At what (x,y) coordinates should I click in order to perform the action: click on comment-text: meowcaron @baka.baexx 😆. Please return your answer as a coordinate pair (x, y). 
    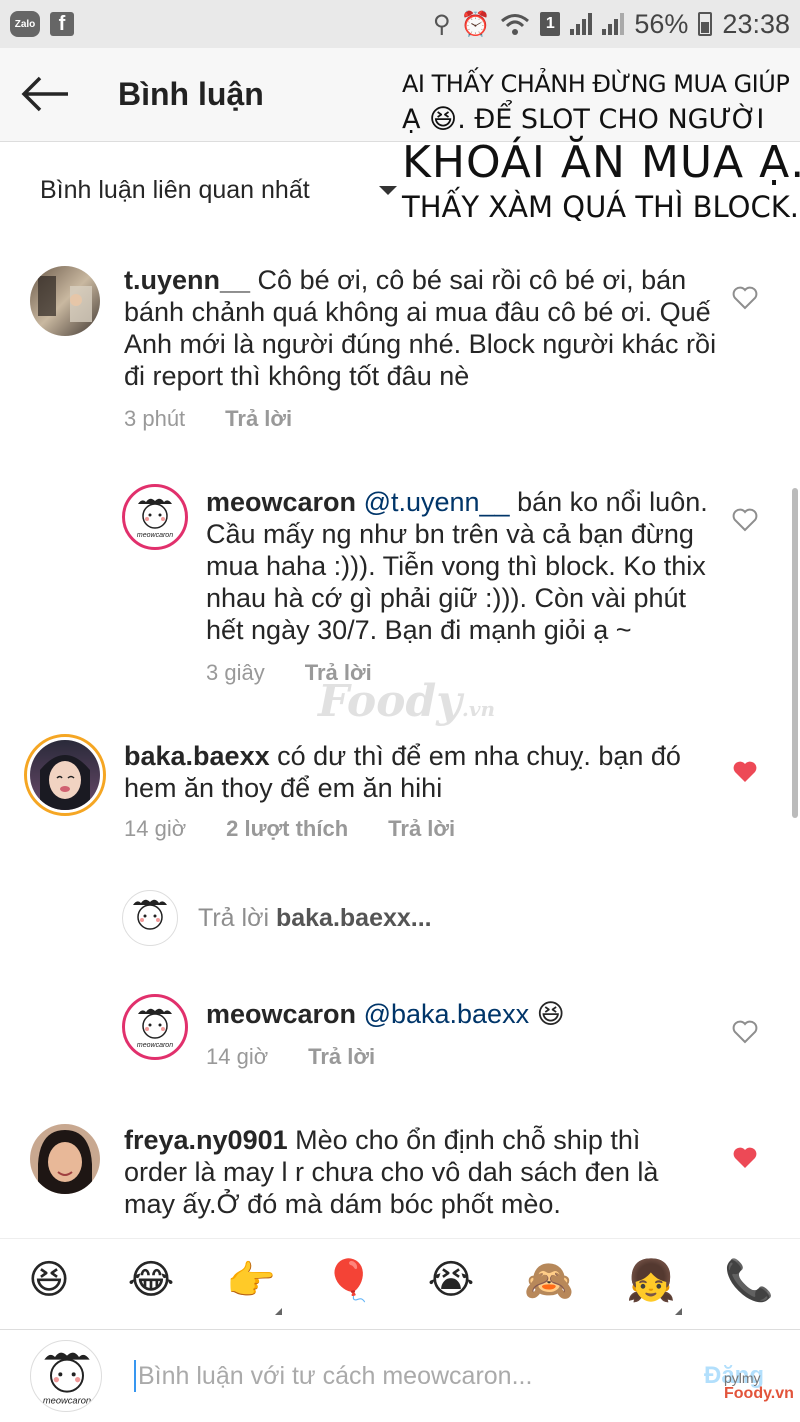
    Looking at the image, I should click on (466, 1014).